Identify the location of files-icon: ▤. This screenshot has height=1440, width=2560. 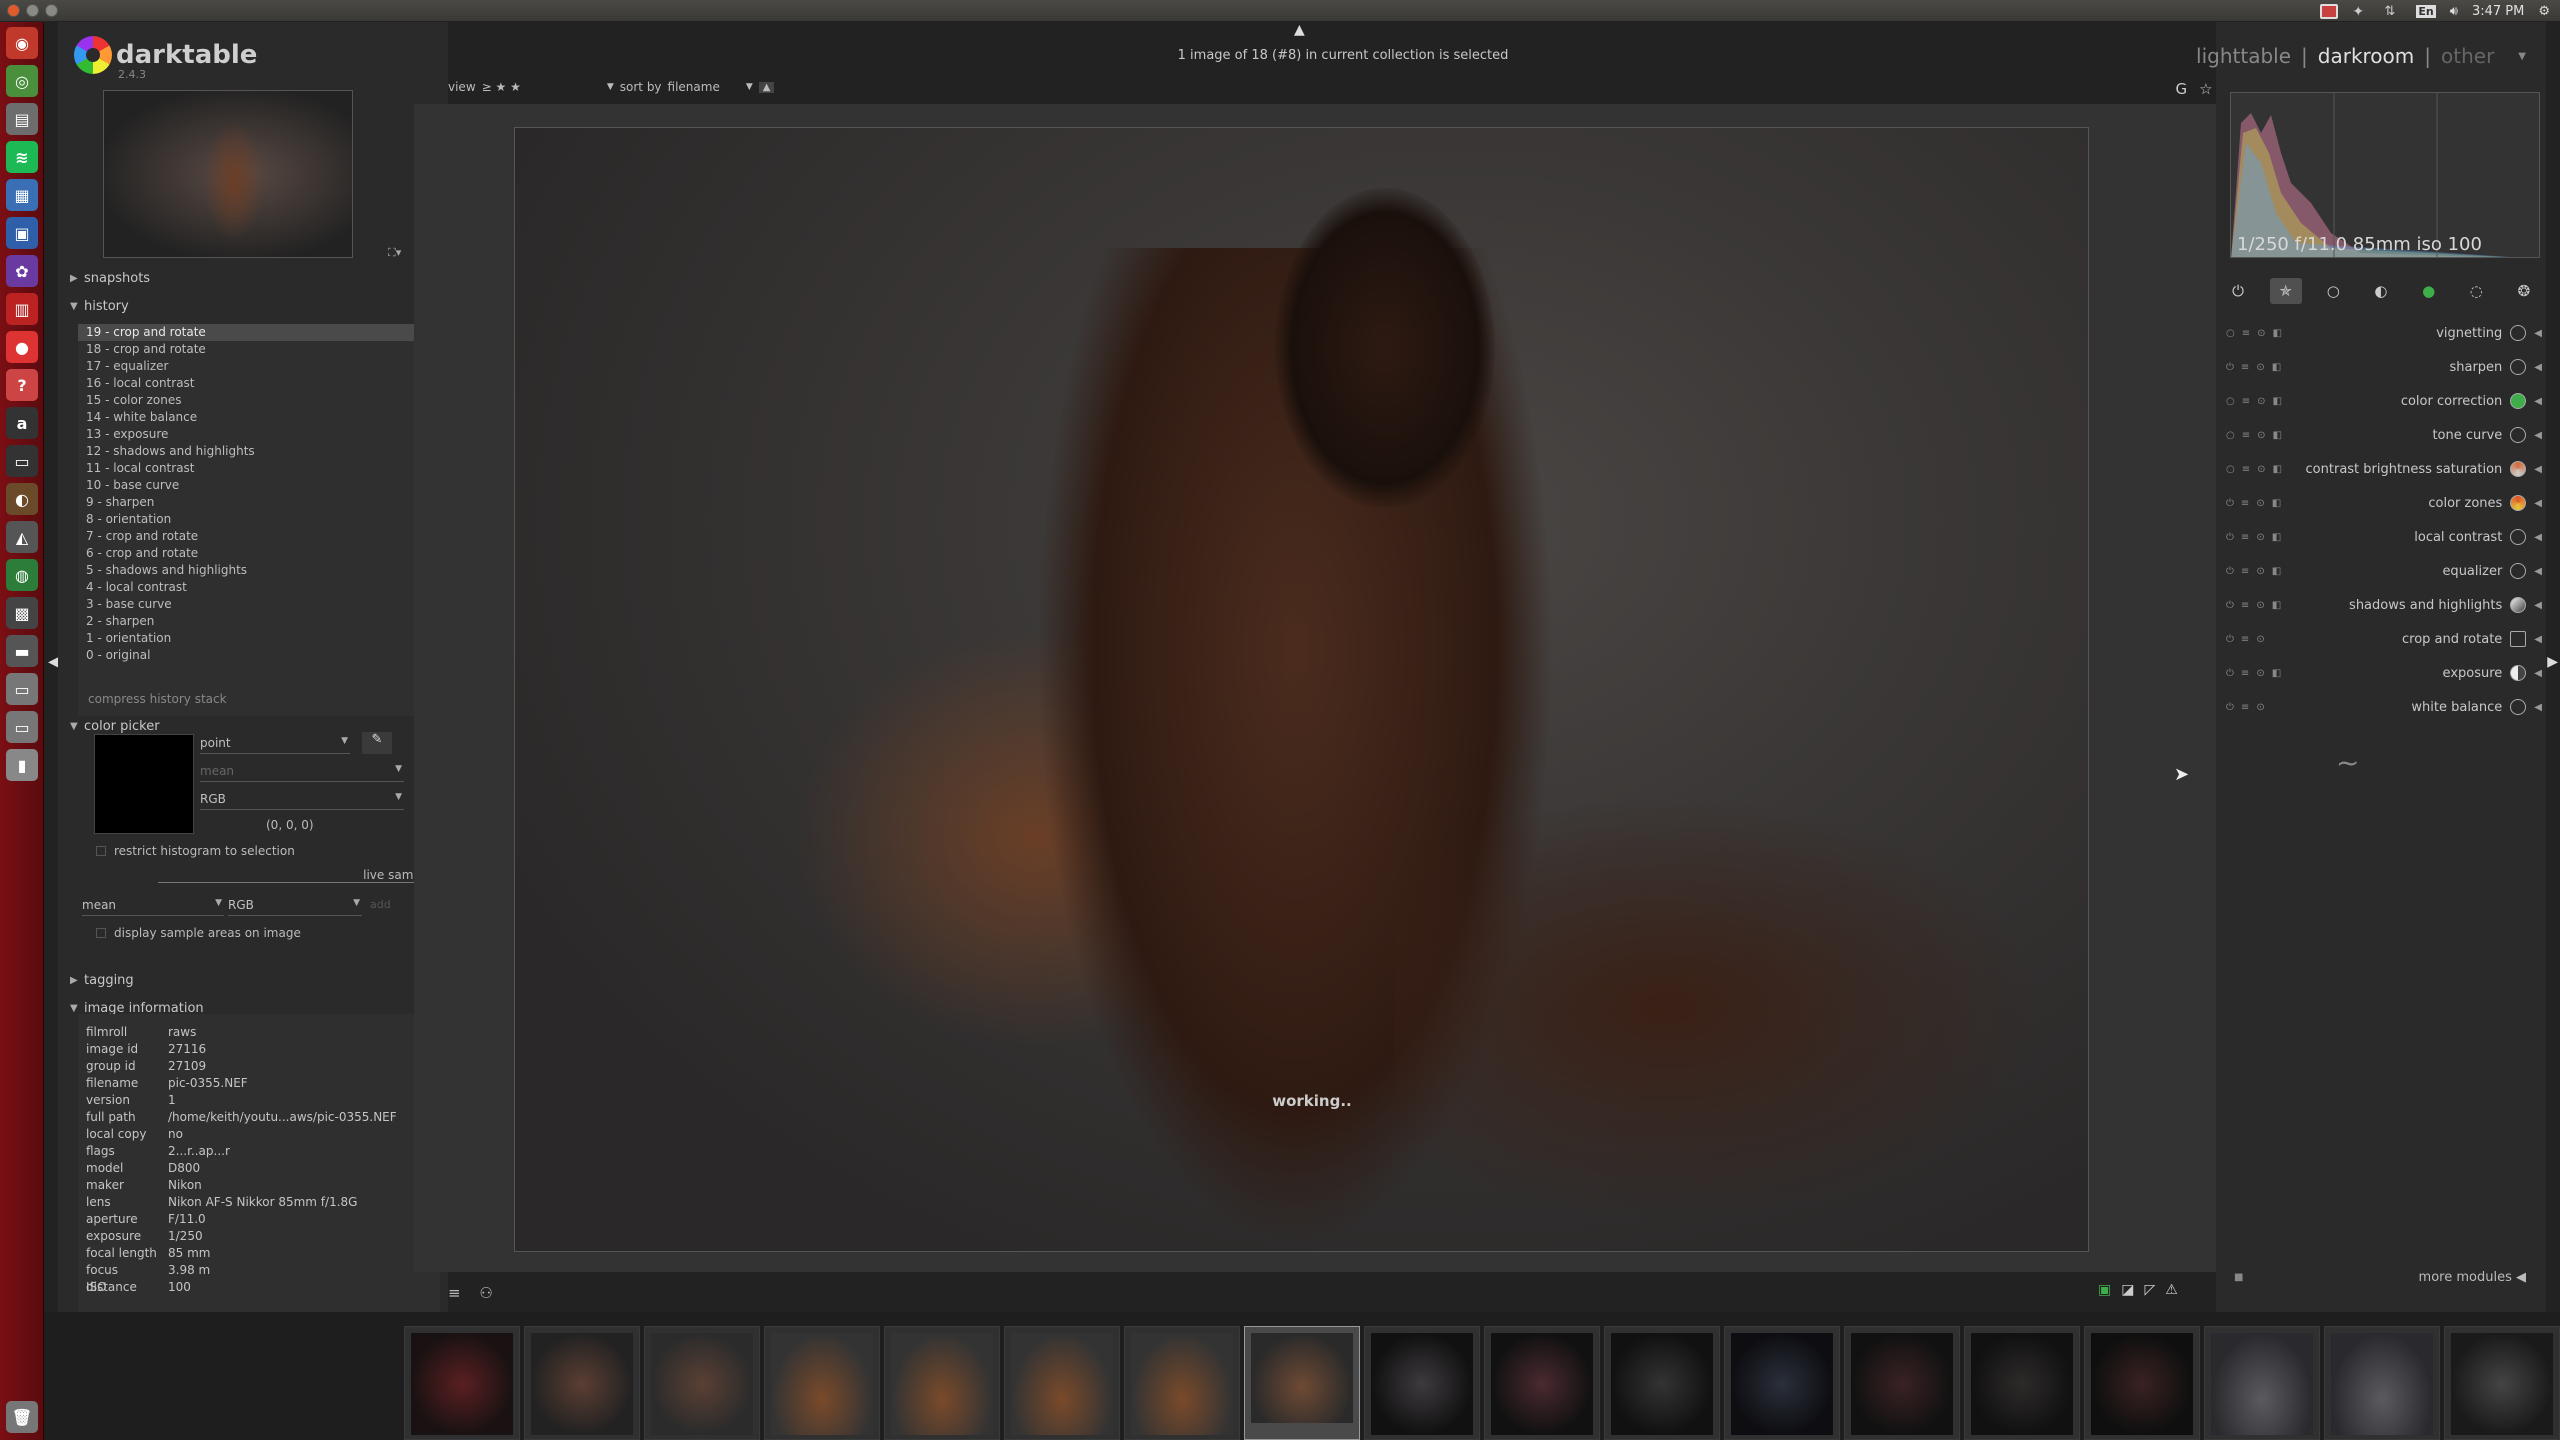
(22, 119).